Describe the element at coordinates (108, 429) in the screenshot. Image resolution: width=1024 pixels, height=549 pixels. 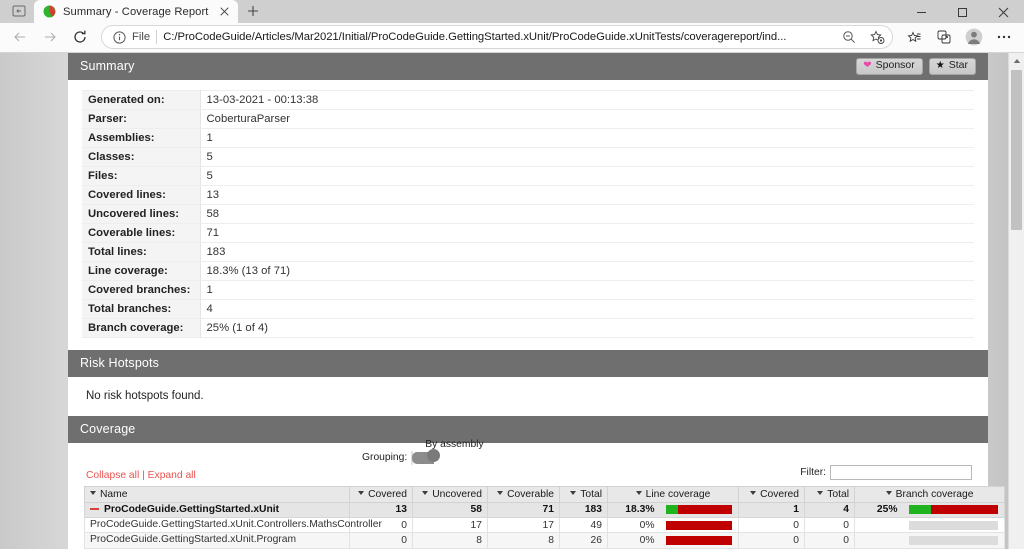
I see `coverage-title: Coverage` at that location.